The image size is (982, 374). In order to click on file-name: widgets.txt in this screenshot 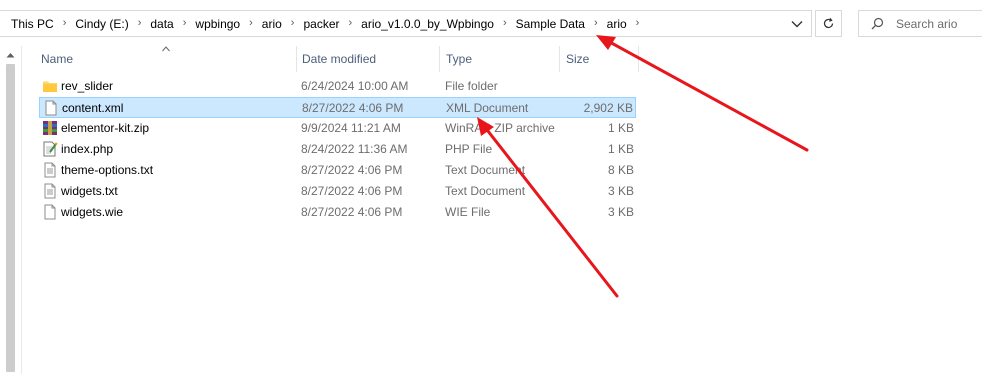, I will do `click(89, 191)`.